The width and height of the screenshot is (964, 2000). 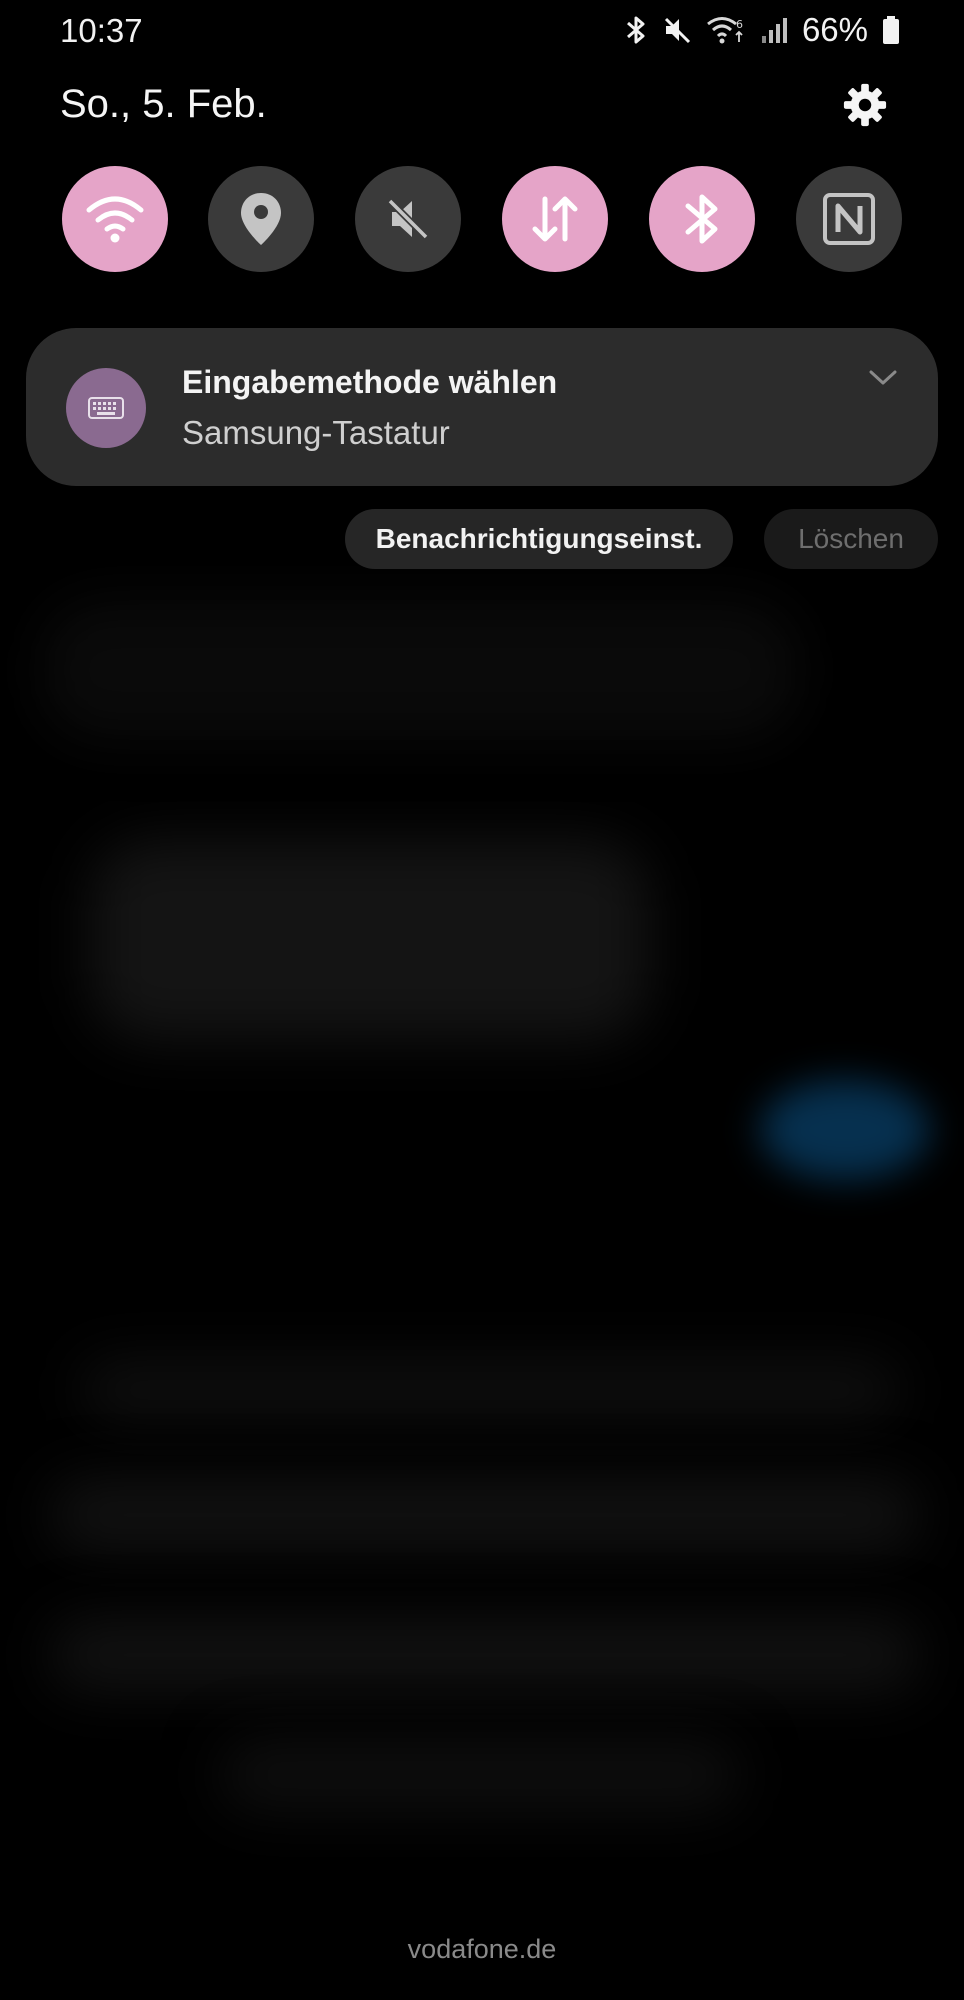 I want to click on location-toggle, so click(x=261, y=219).